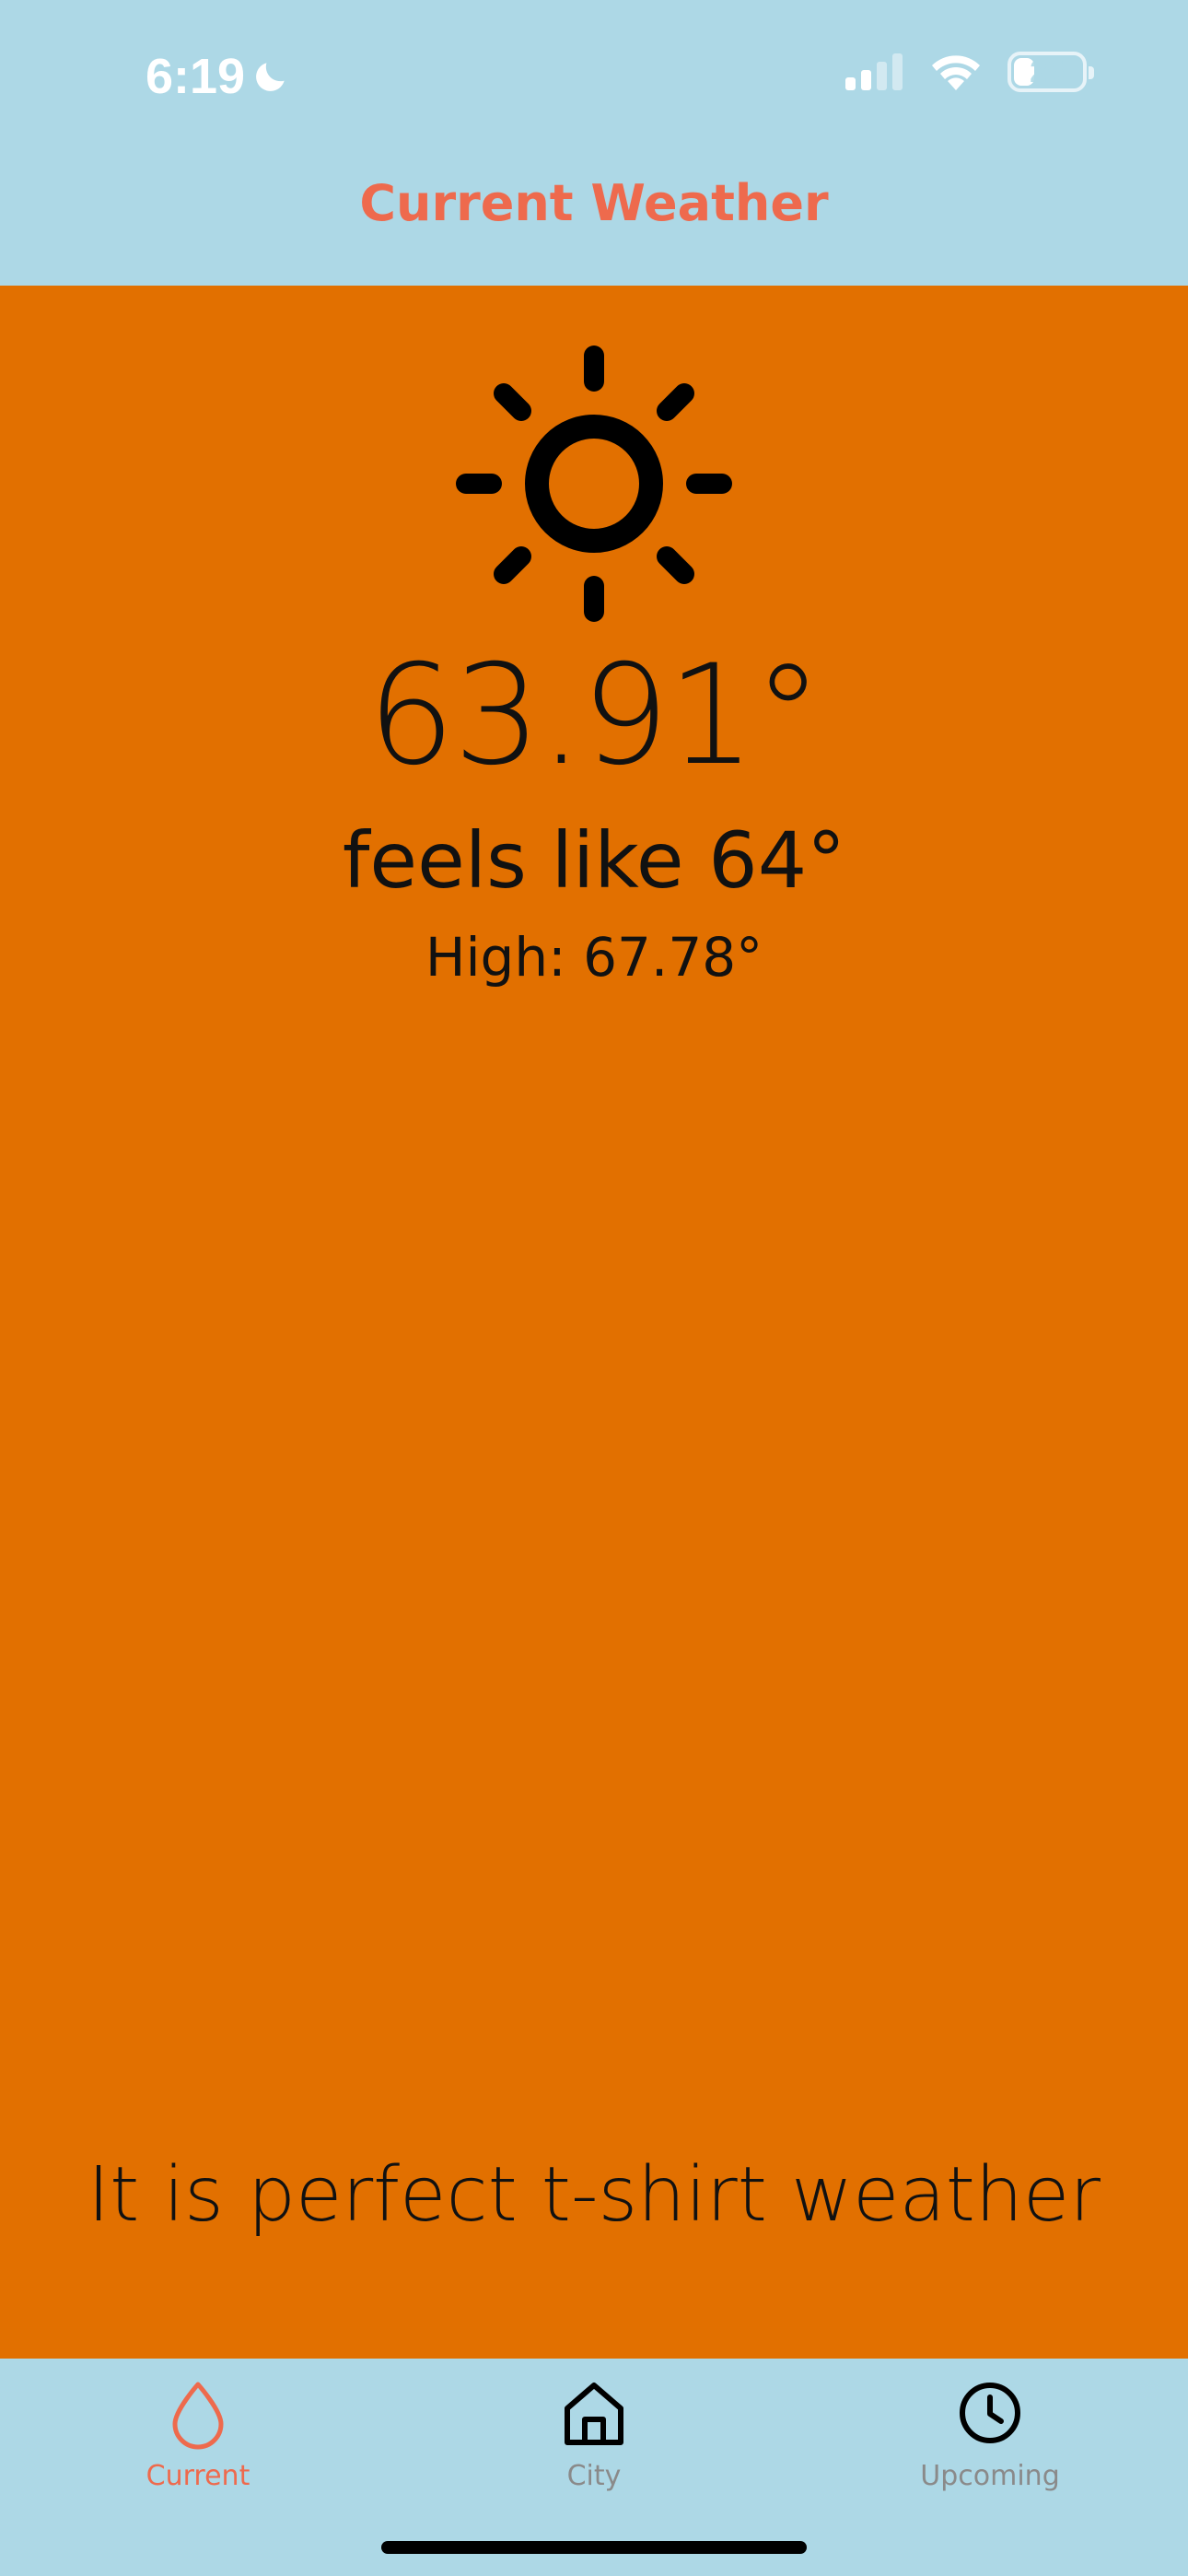 Image resolution: width=1188 pixels, height=2576 pixels. Describe the element at coordinates (594, 2547) in the screenshot. I see `home-indicator` at that location.